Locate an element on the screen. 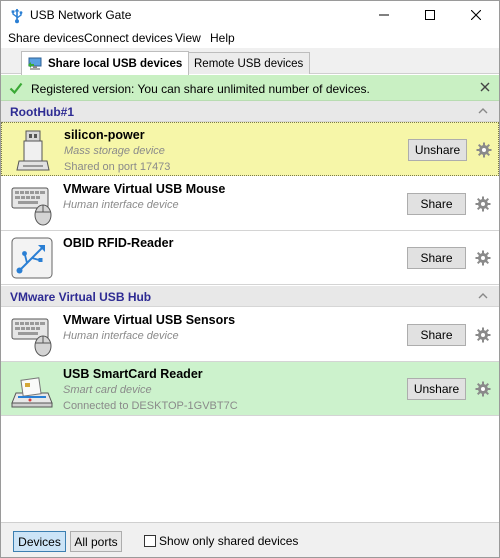  device-type: Smart card device is located at coordinates (107, 390).